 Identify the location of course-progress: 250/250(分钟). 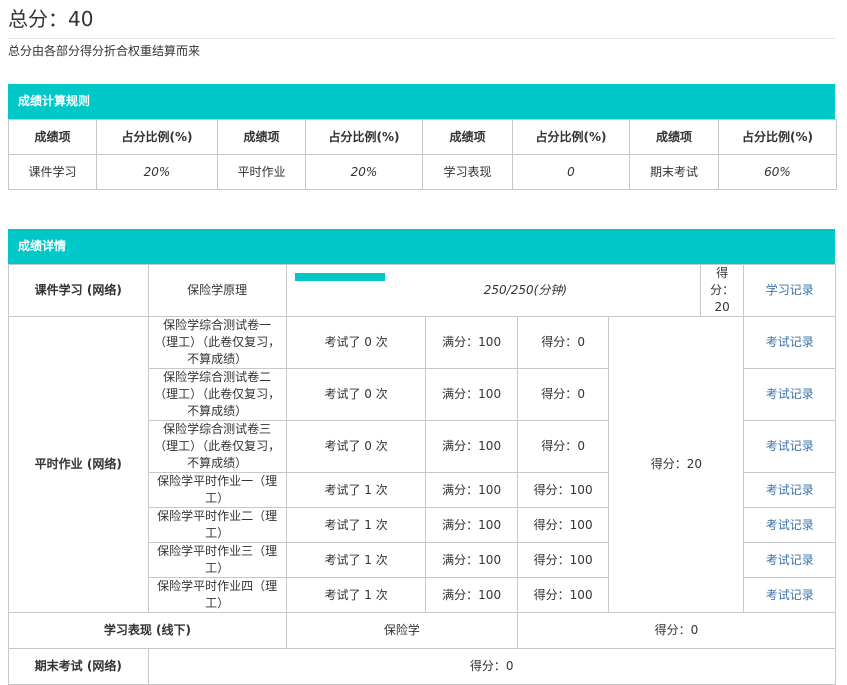
(493, 290).